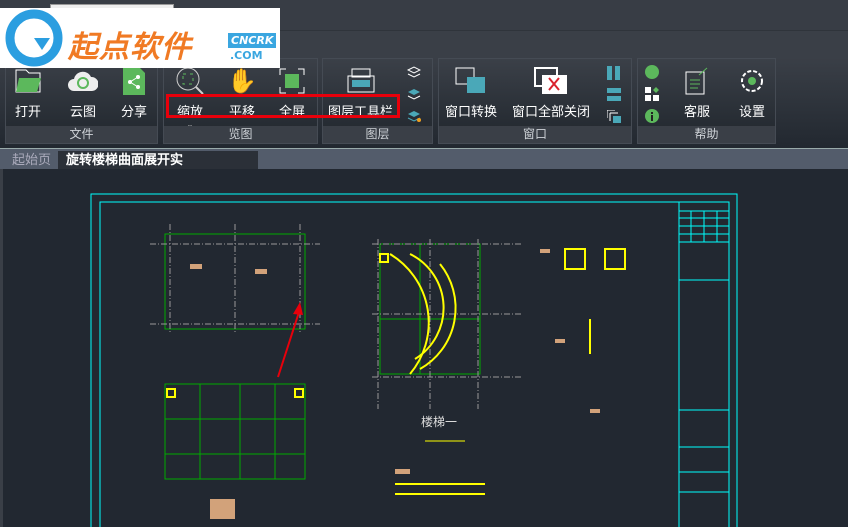 The image size is (848, 527). I want to click on tab-label: 起始页, so click(32, 160).